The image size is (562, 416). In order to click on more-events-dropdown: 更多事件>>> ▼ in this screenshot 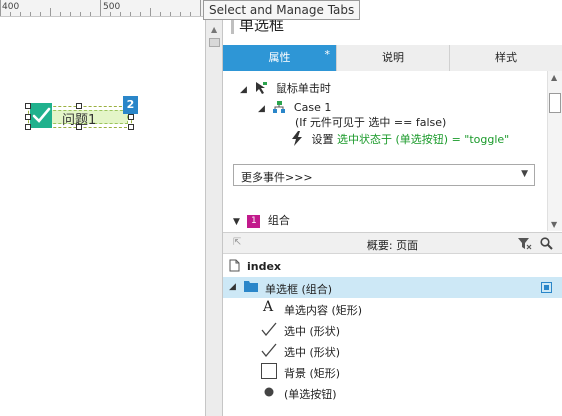, I will do `click(384, 175)`.